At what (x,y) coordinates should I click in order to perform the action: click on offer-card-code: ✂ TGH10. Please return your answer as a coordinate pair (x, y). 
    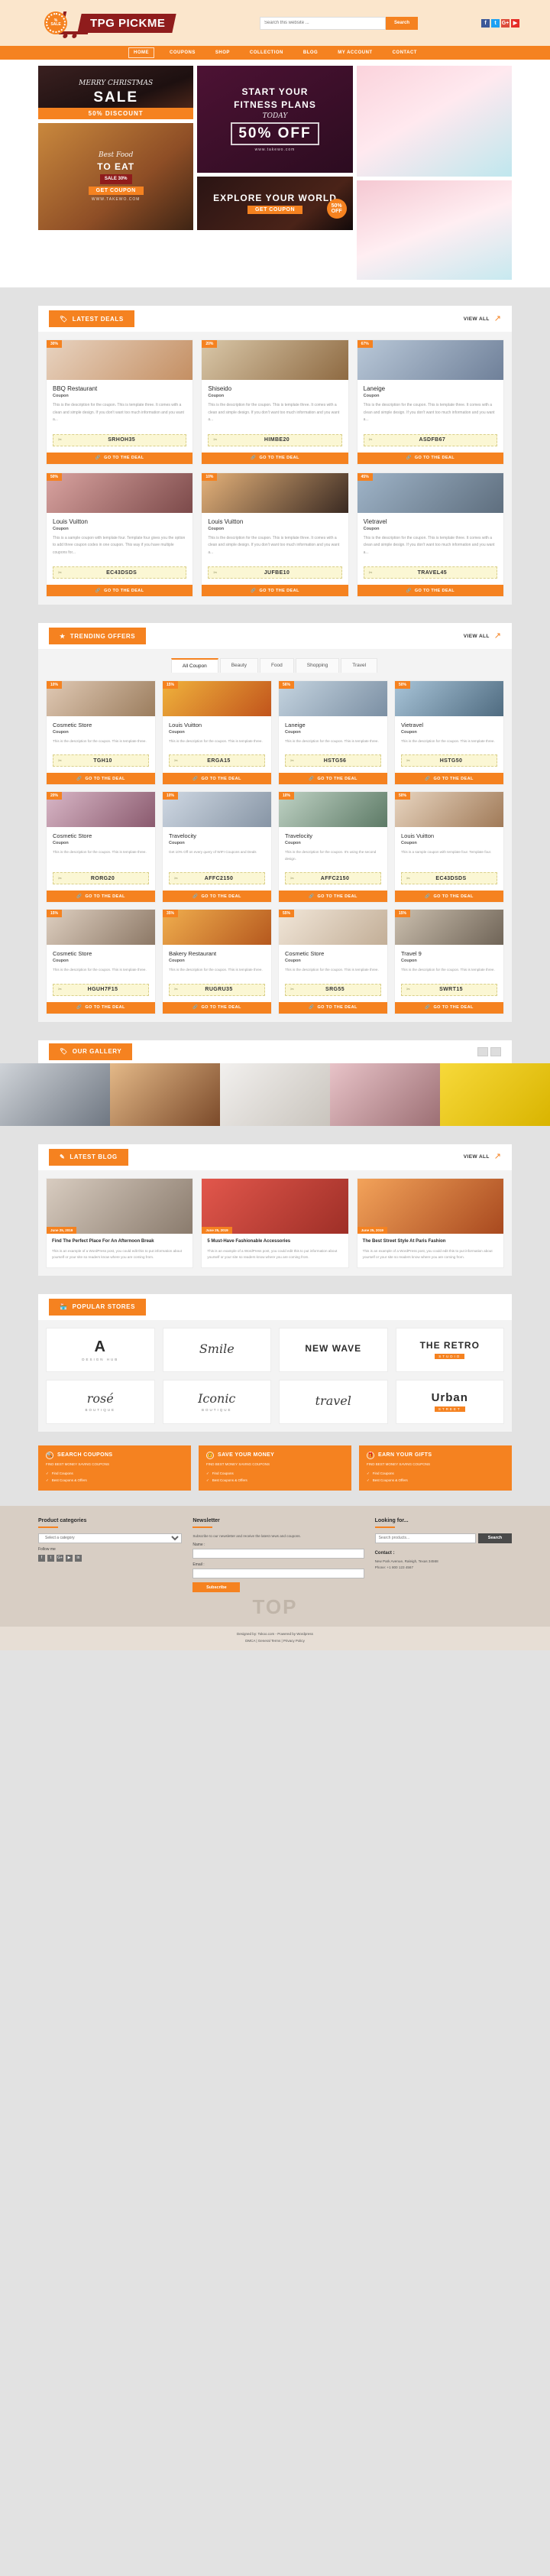
    Looking at the image, I should click on (101, 760).